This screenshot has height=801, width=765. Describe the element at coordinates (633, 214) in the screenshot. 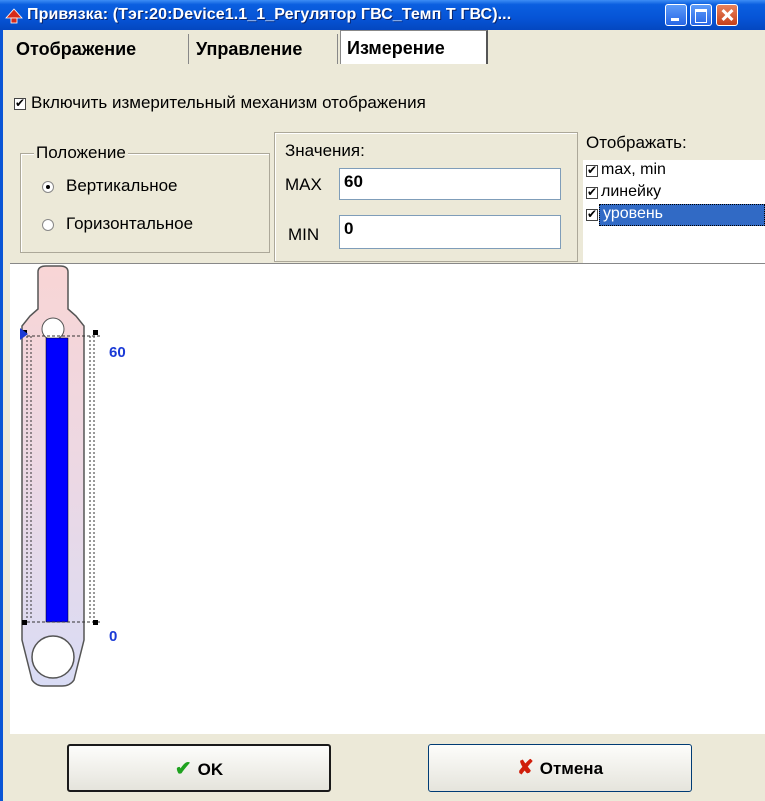

I see `level-label: уровень` at that location.